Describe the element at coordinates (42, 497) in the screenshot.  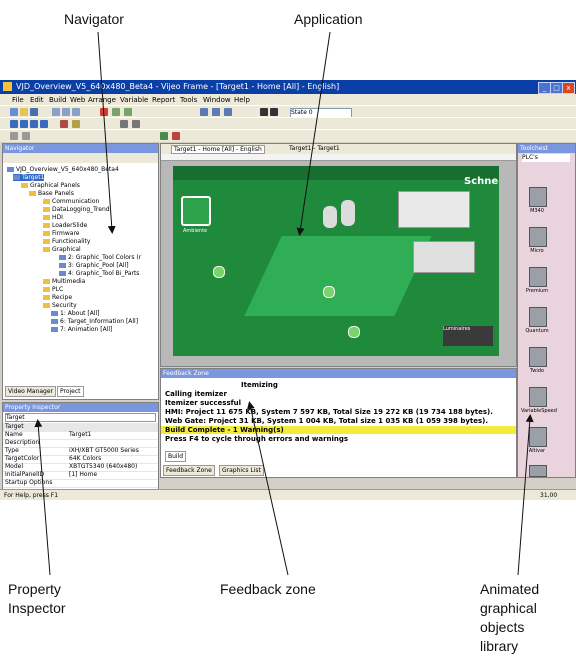
I see `arrow-property-inspector` at that location.